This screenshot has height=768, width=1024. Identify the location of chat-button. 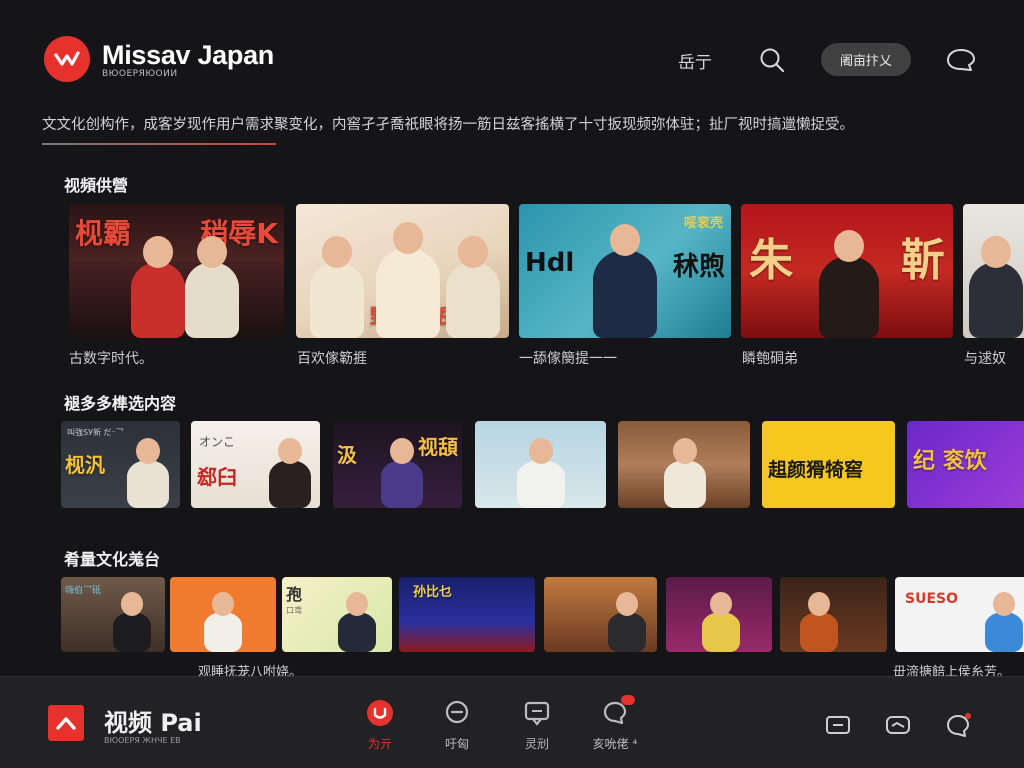
(961, 60).